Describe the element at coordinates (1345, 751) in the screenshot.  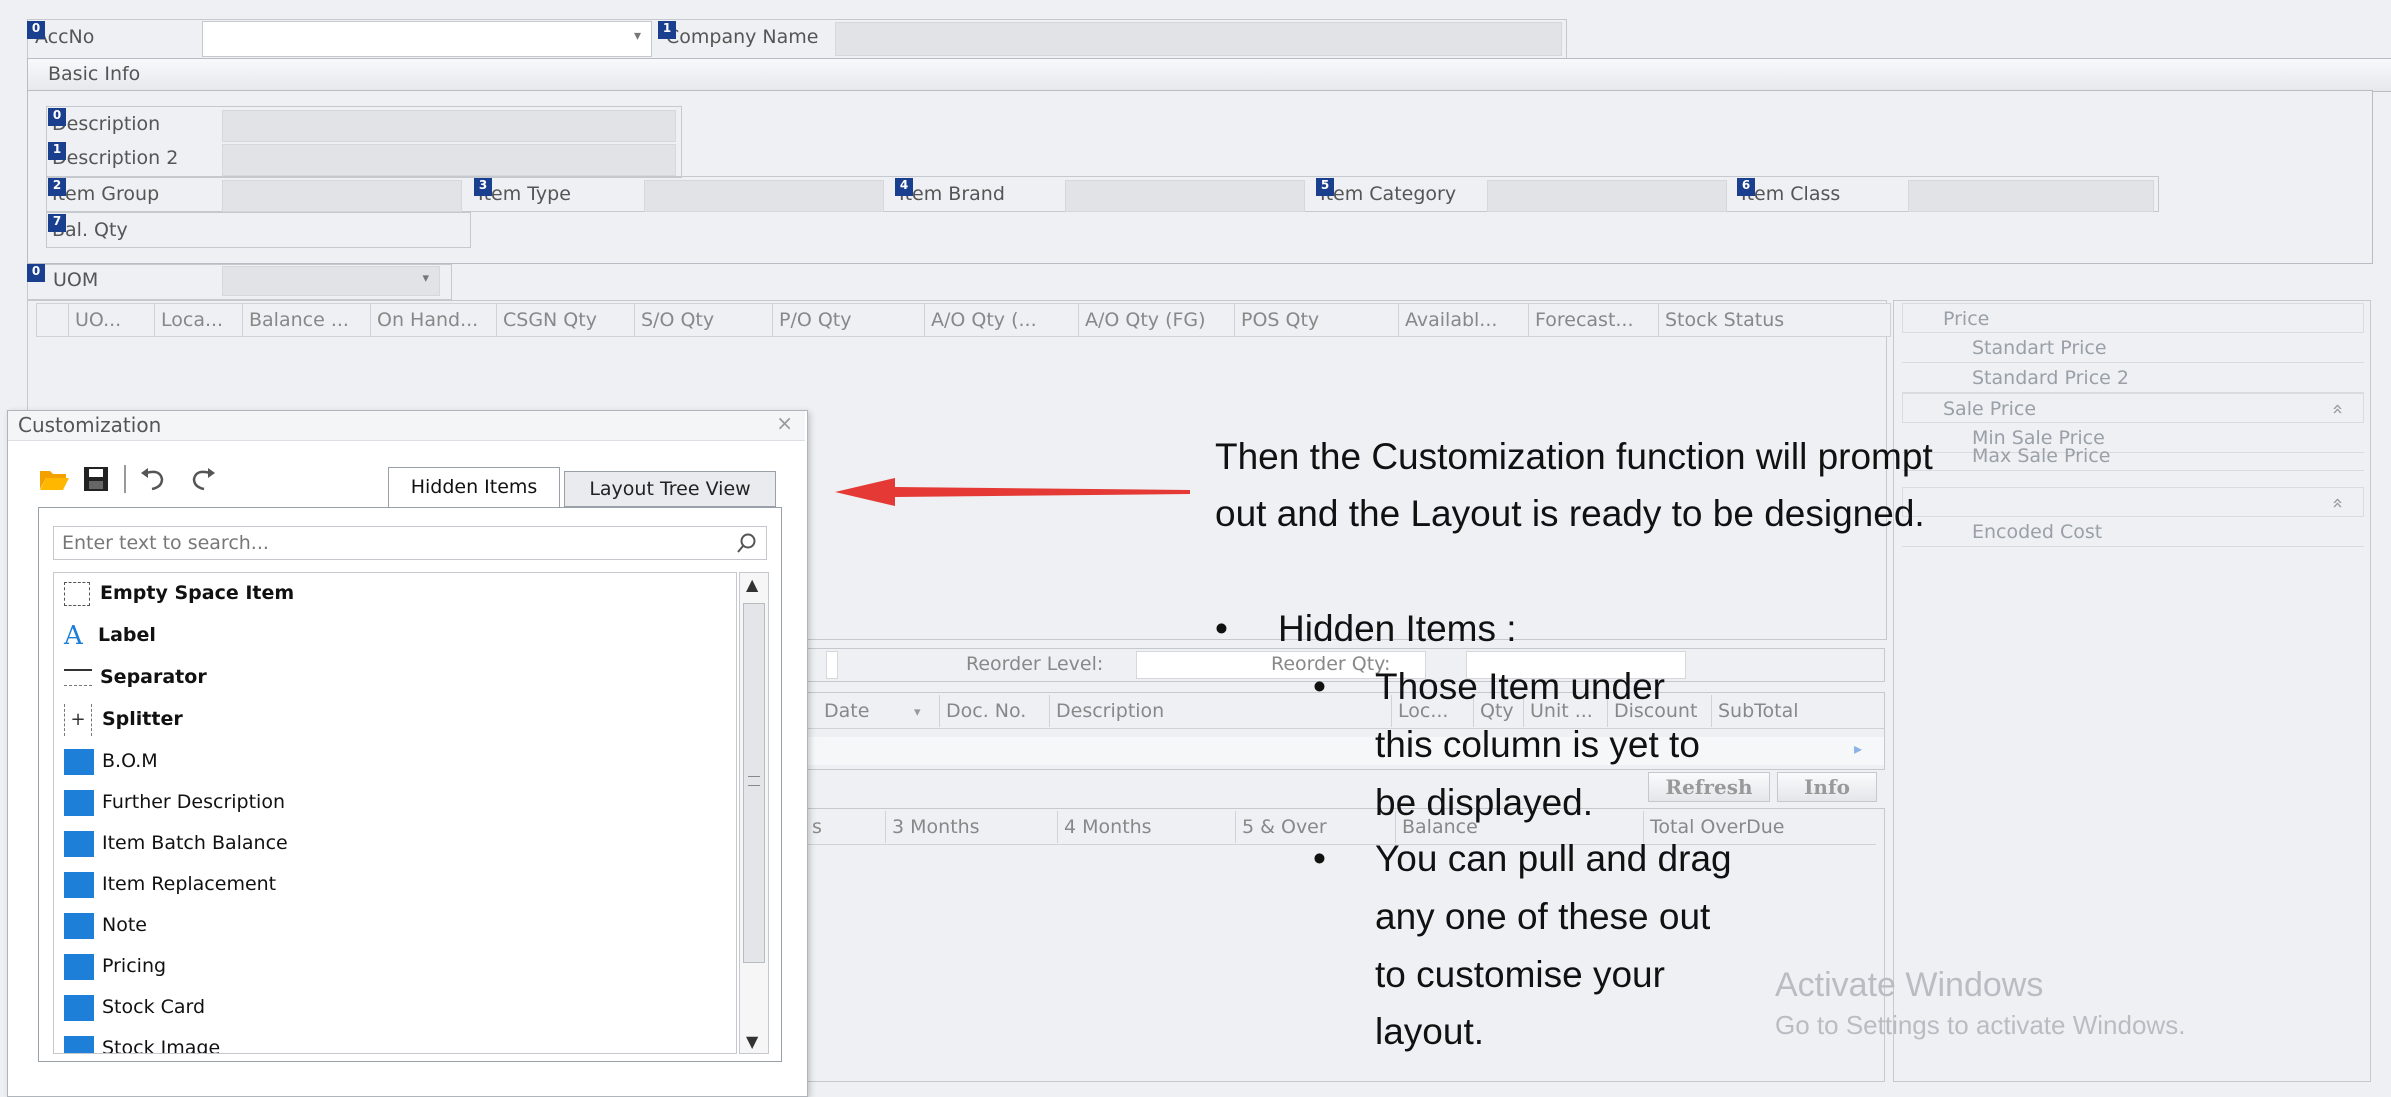
I see `transactions-empty-row: ▸` at that location.